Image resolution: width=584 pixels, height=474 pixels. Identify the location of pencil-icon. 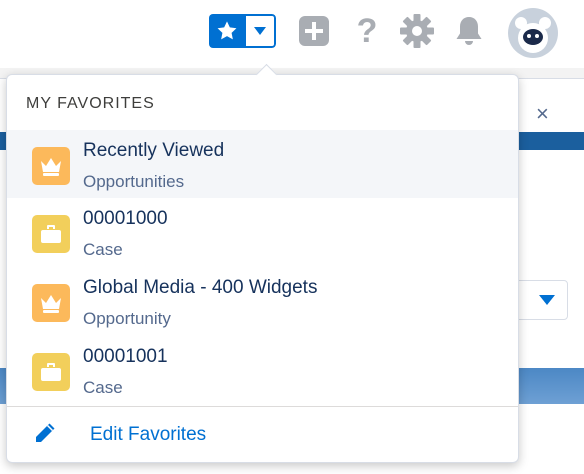
(45, 432).